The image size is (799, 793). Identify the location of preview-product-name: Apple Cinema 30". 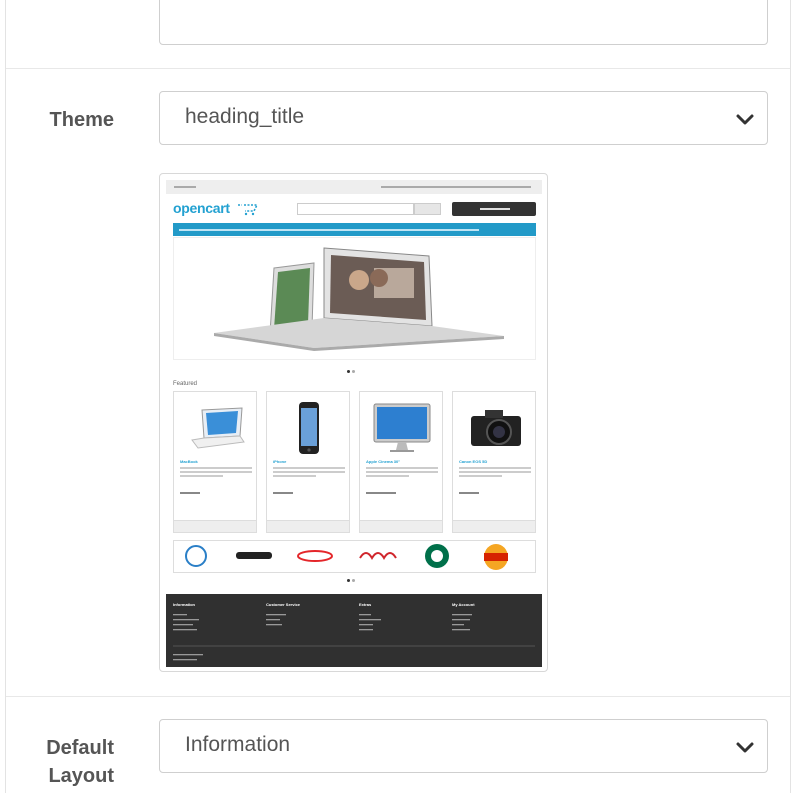
(383, 461).